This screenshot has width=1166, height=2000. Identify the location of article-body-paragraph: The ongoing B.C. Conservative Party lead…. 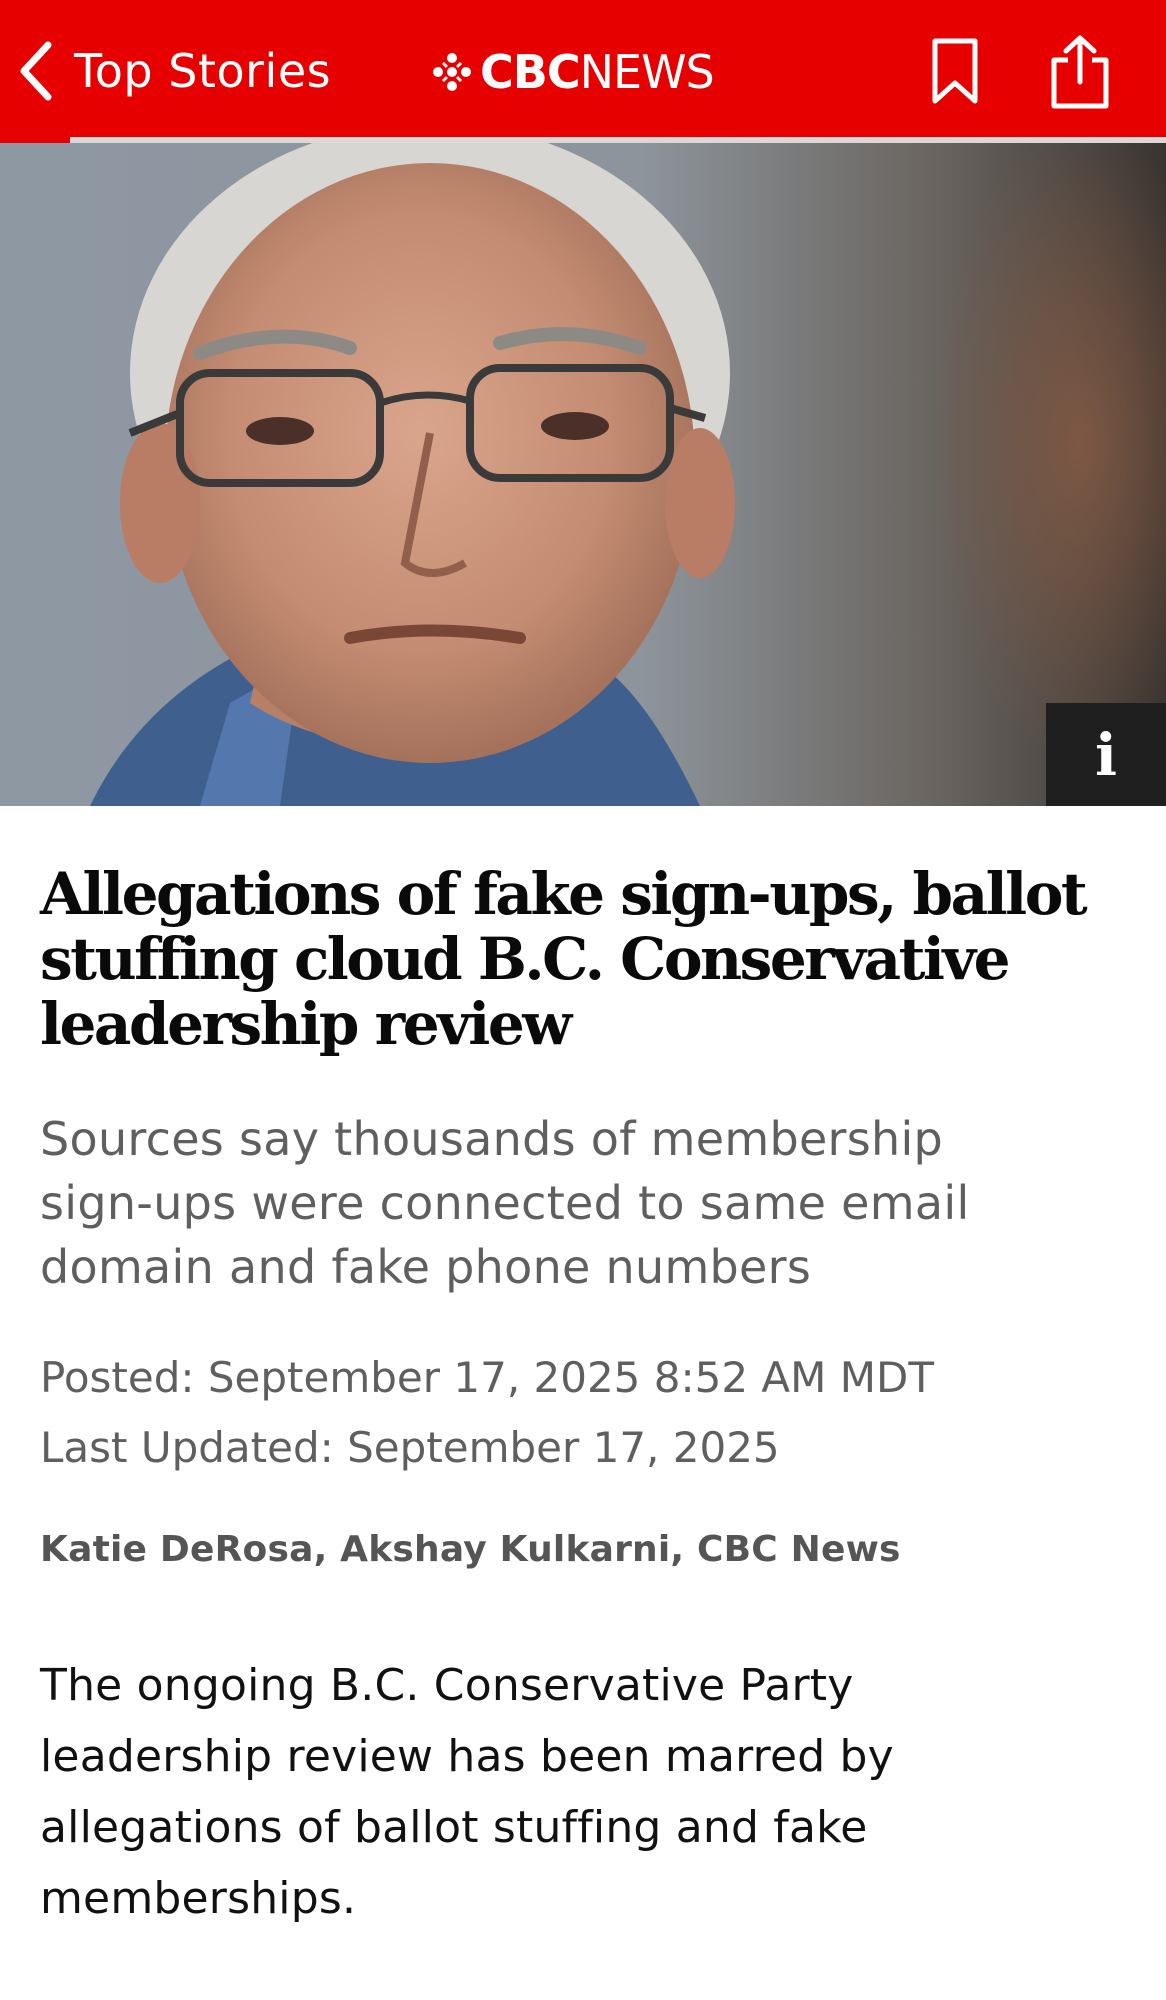
(467, 1792).